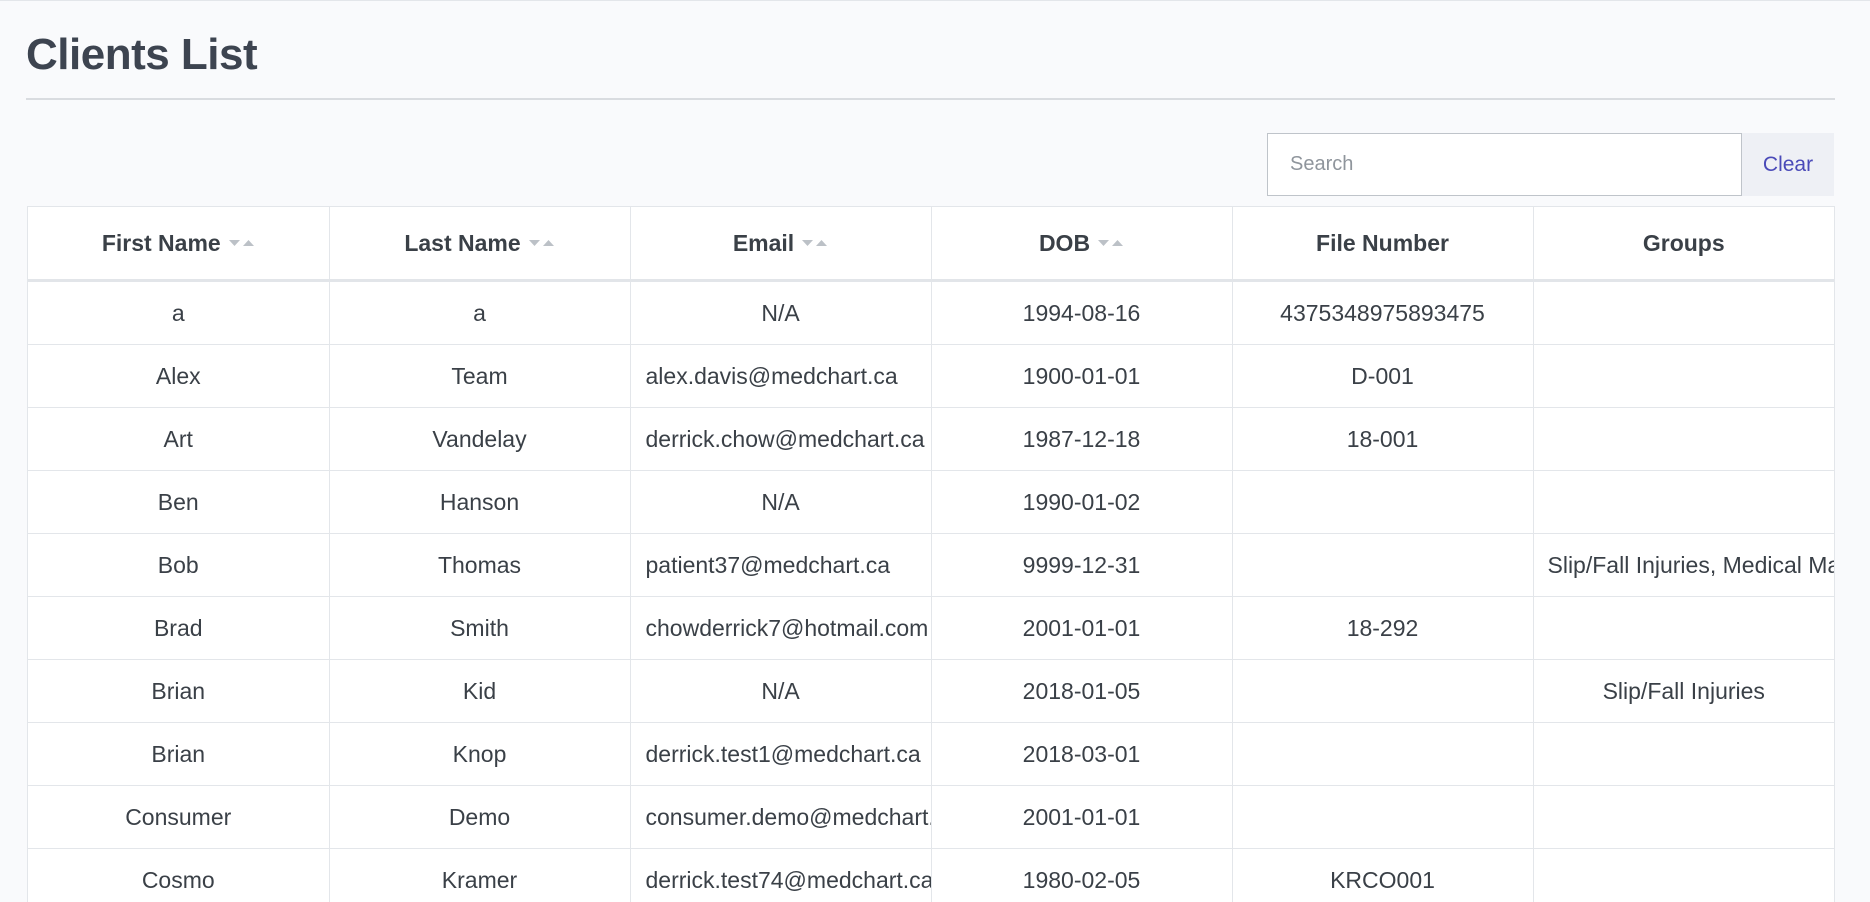 The image size is (1870, 902). What do you see at coordinates (480, 754) in the screenshot?
I see `last-name-cell: Knop` at bounding box center [480, 754].